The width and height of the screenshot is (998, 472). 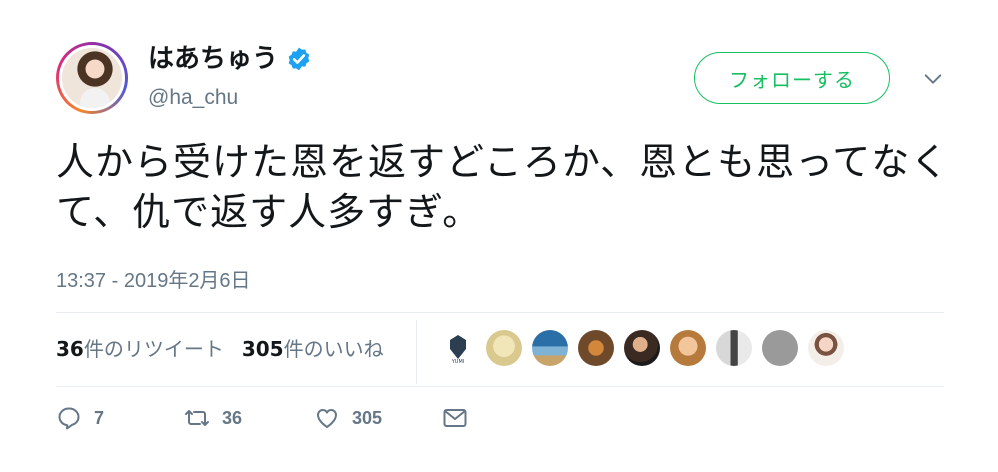 What do you see at coordinates (333, 349) in the screenshot?
I see `likes-label: 件のいいね` at bounding box center [333, 349].